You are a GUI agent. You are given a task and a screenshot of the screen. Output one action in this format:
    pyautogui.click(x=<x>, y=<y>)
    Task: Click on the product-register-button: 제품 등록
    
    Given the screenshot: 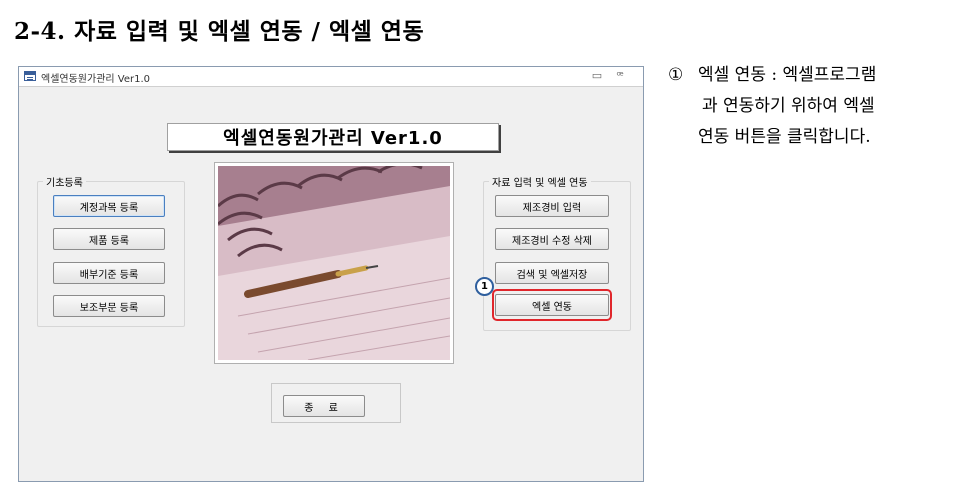 What is the action you would take?
    pyautogui.click(x=109, y=239)
    